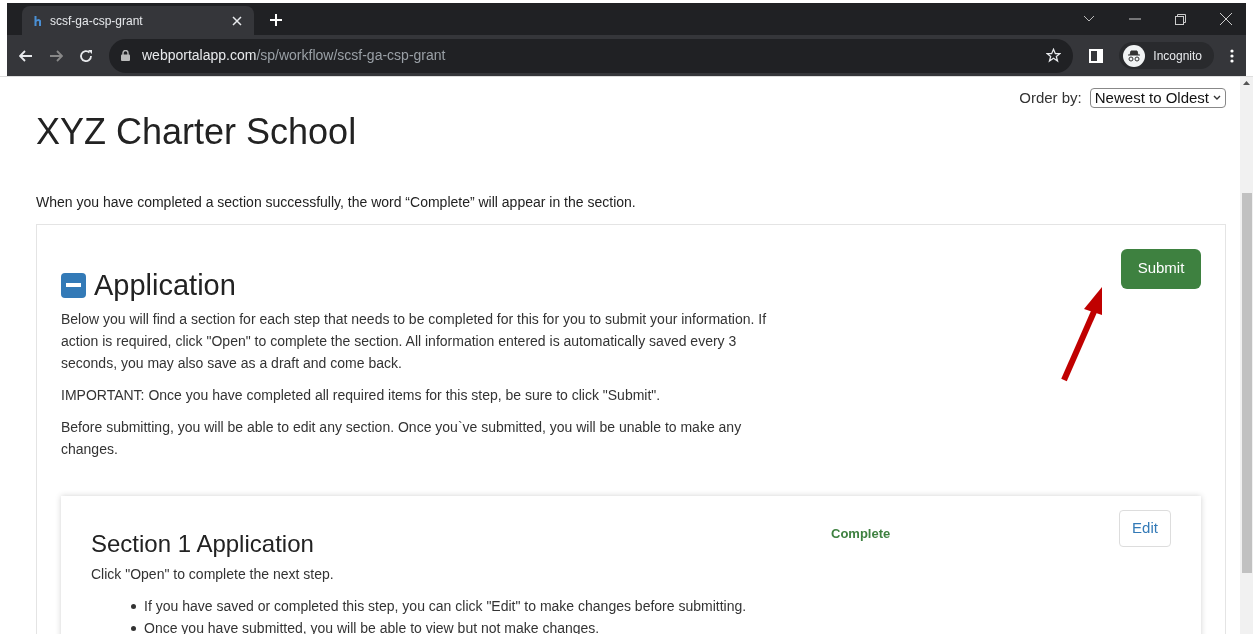 The image size is (1253, 638). What do you see at coordinates (1134, 55) in the screenshot?
I see `incognito-icon` at bounding box center [1134, 55].